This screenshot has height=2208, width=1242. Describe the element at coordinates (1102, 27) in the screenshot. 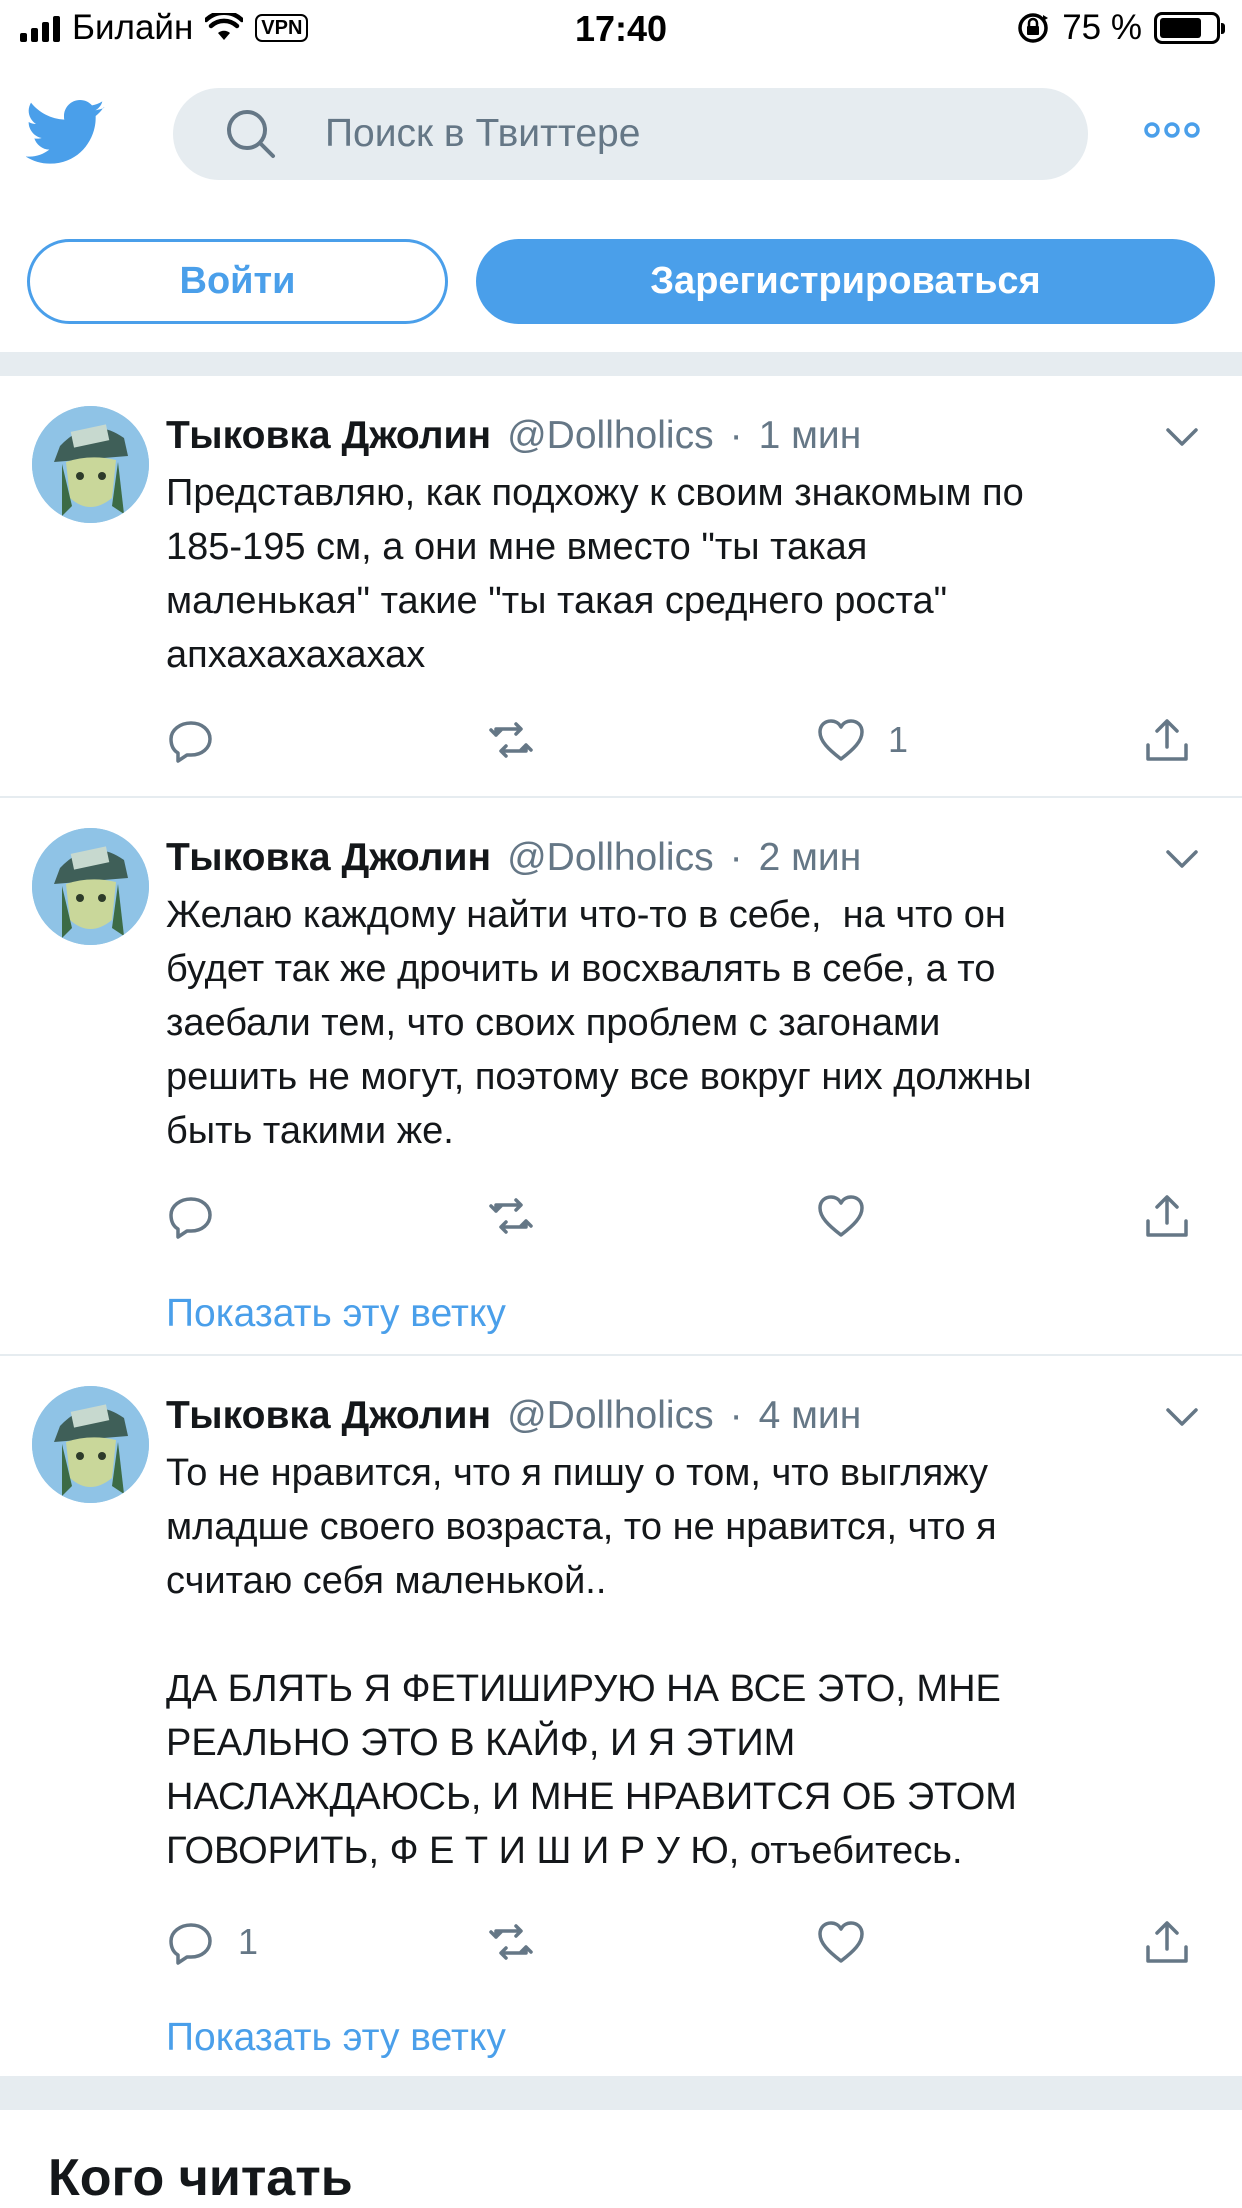

I see `battery-percent: 75 %` at that location.